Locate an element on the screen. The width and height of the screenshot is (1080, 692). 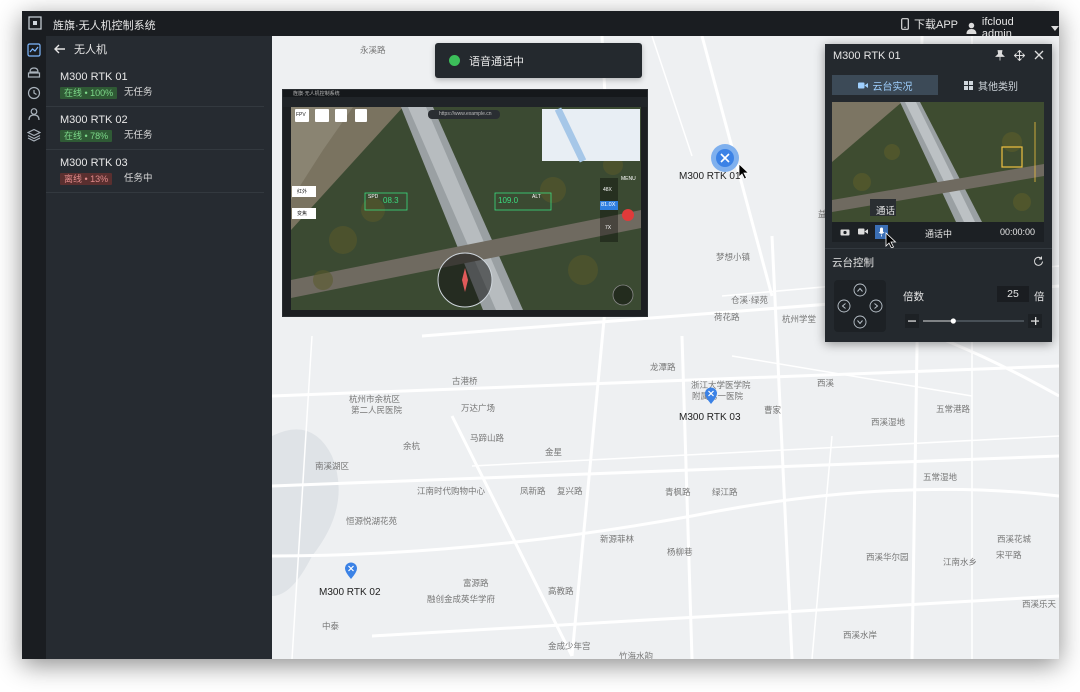
status-badge: 在线 • 100% is located at coordinates (89, 93).